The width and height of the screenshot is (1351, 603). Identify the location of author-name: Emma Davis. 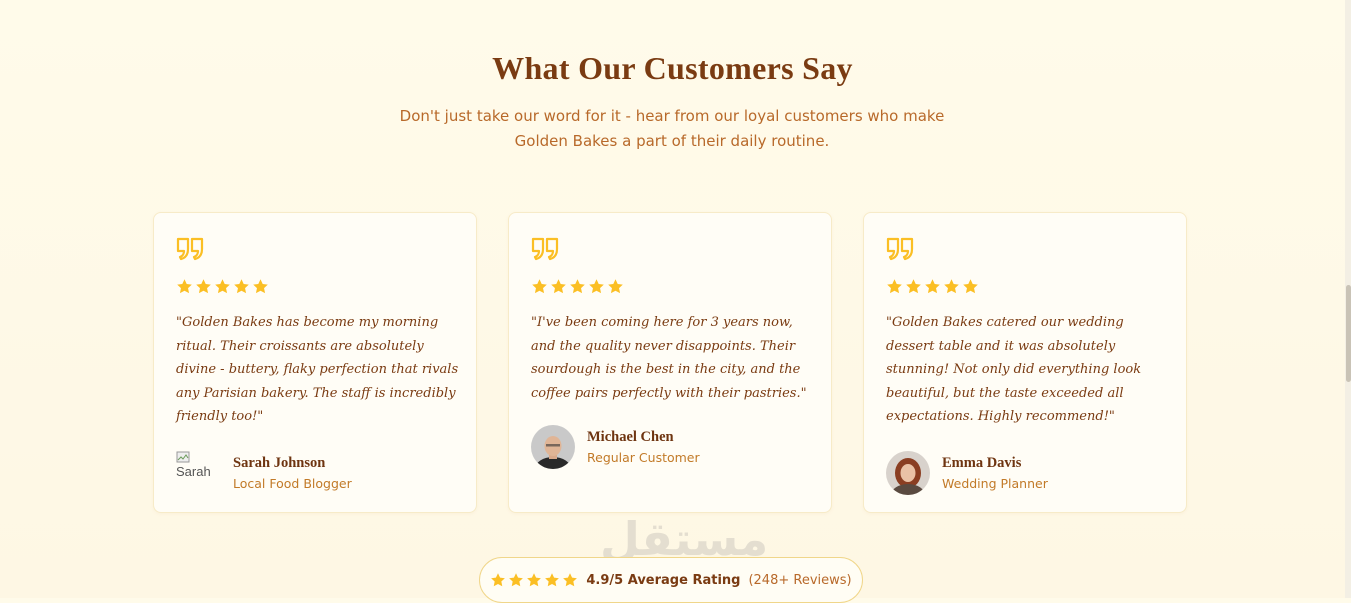
(982, 463).